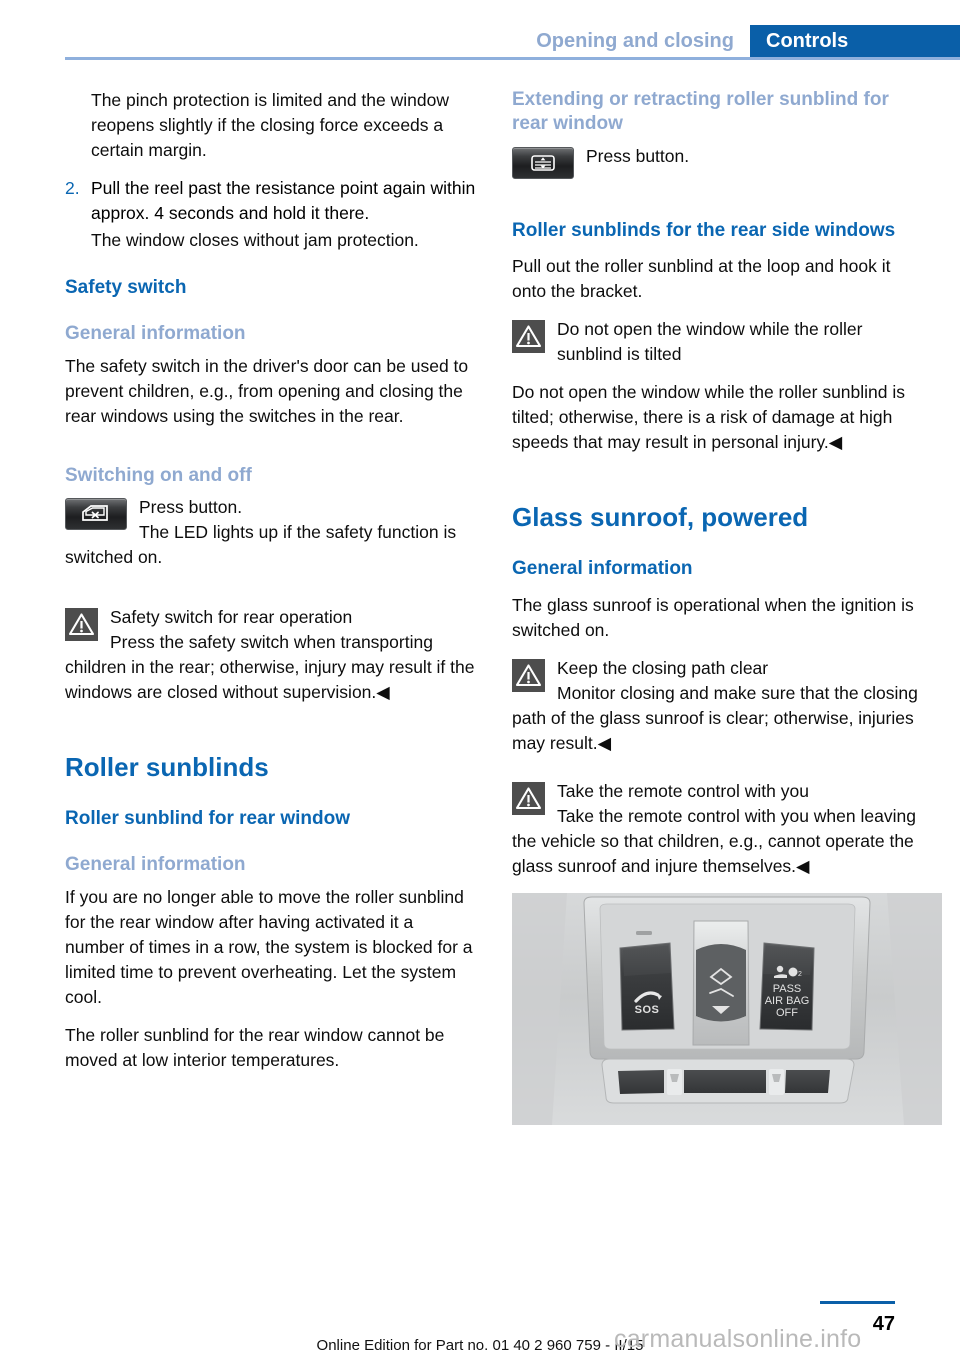  I want to click on warning-title: Safety switch for rear operation, so click(231, 617).